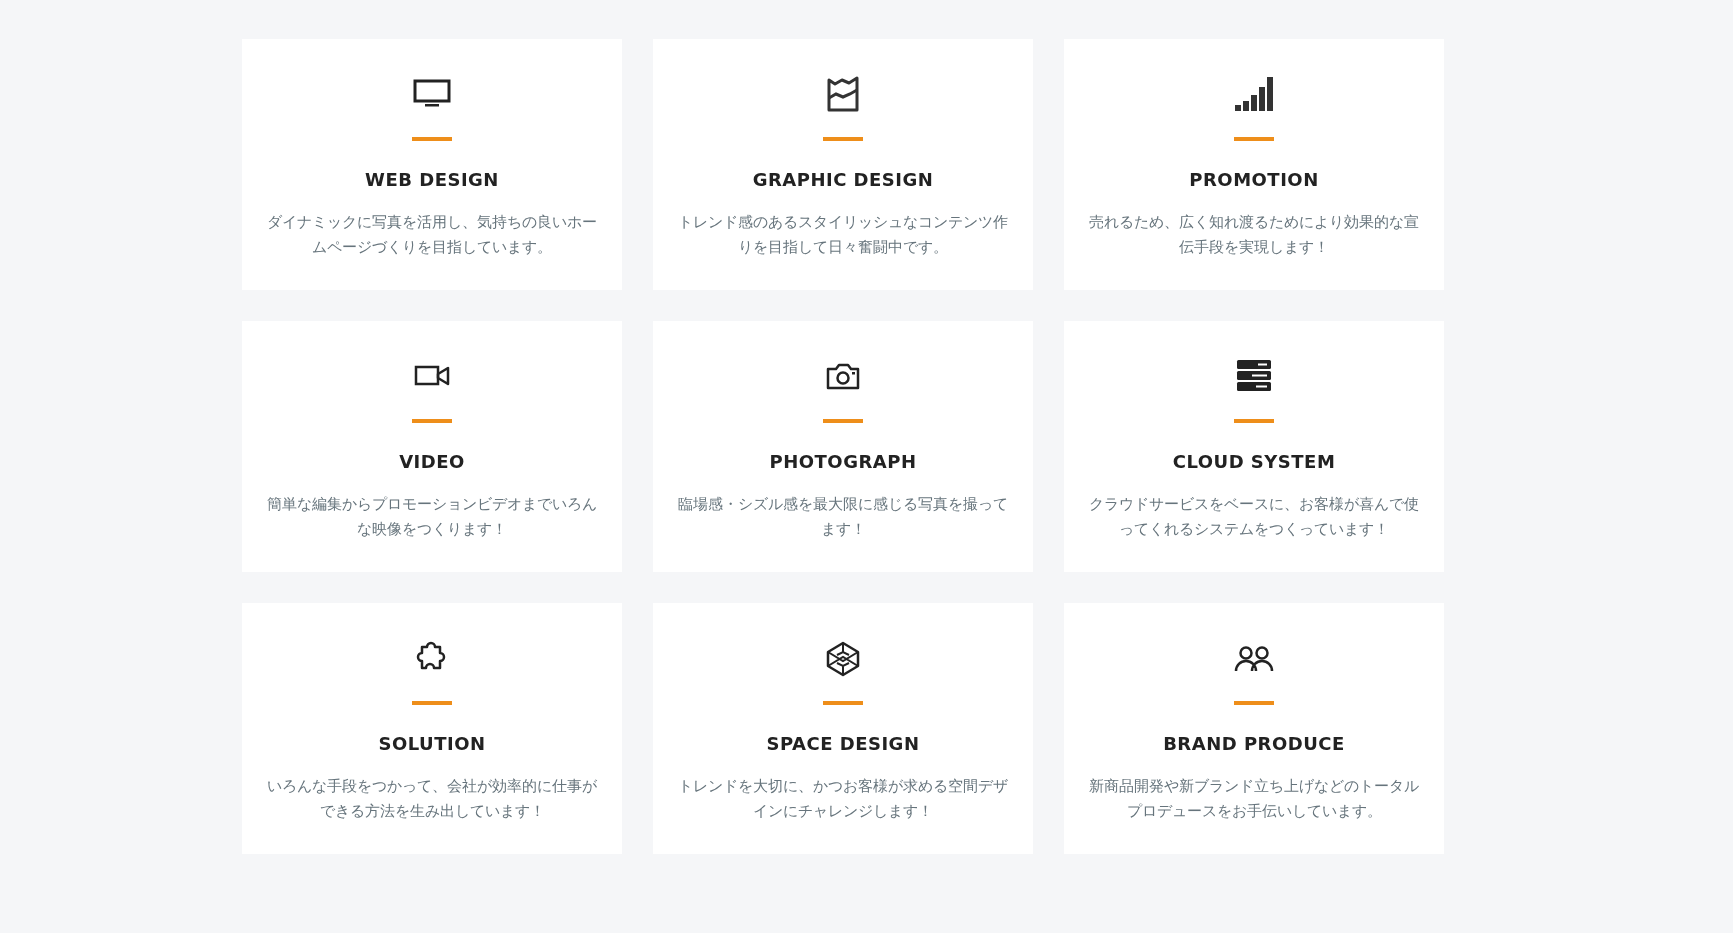  What do you see at coordinates (1254, 517) in the screenshot?
I see `service-description: クラウドサービスをベースに、お客様が喜んで使ってくれるシステムをつくっています！` at bounding box center [1254, 517].